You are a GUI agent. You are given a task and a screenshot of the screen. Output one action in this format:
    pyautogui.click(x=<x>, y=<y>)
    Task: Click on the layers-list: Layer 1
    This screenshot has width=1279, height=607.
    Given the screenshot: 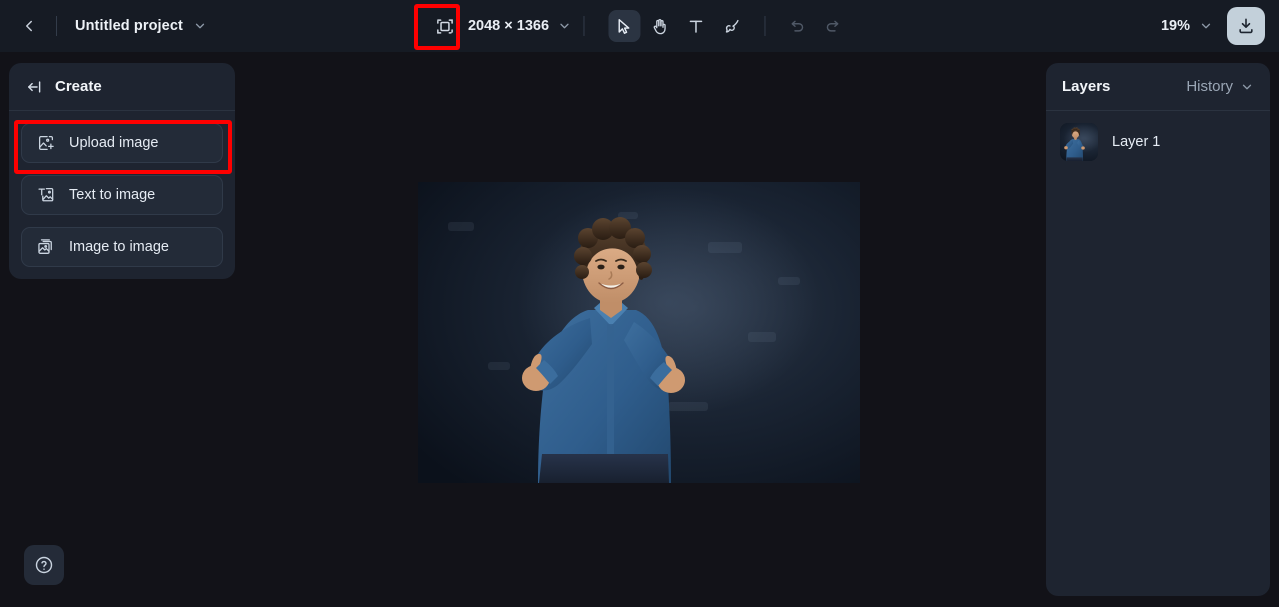 What is the action you would take?
    pyautogui.click(x=1158, y=142)
    